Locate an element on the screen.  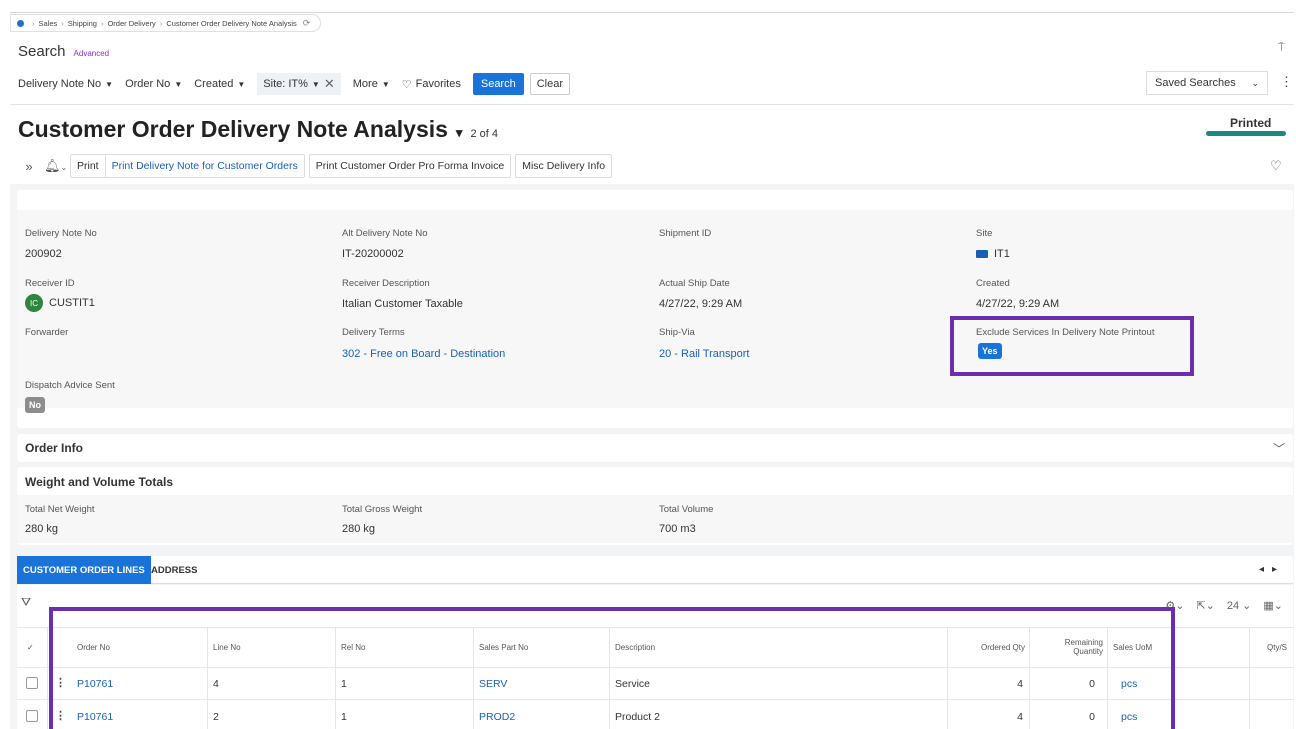
dispatch-advice-badge: No is located at coordinates (35, 405).